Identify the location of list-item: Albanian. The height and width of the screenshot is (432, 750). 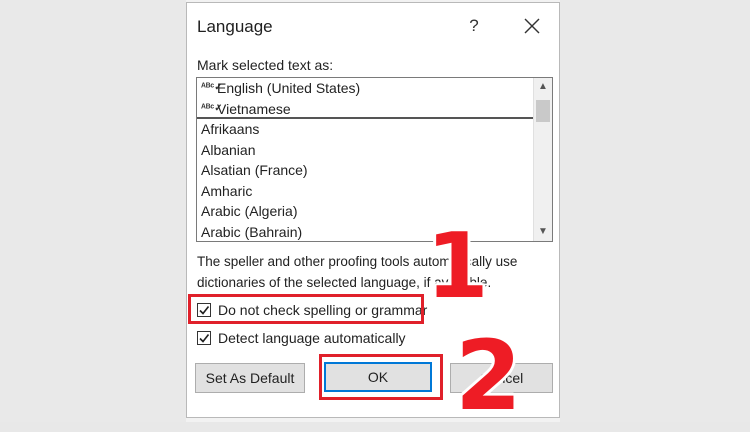
(365, 150).